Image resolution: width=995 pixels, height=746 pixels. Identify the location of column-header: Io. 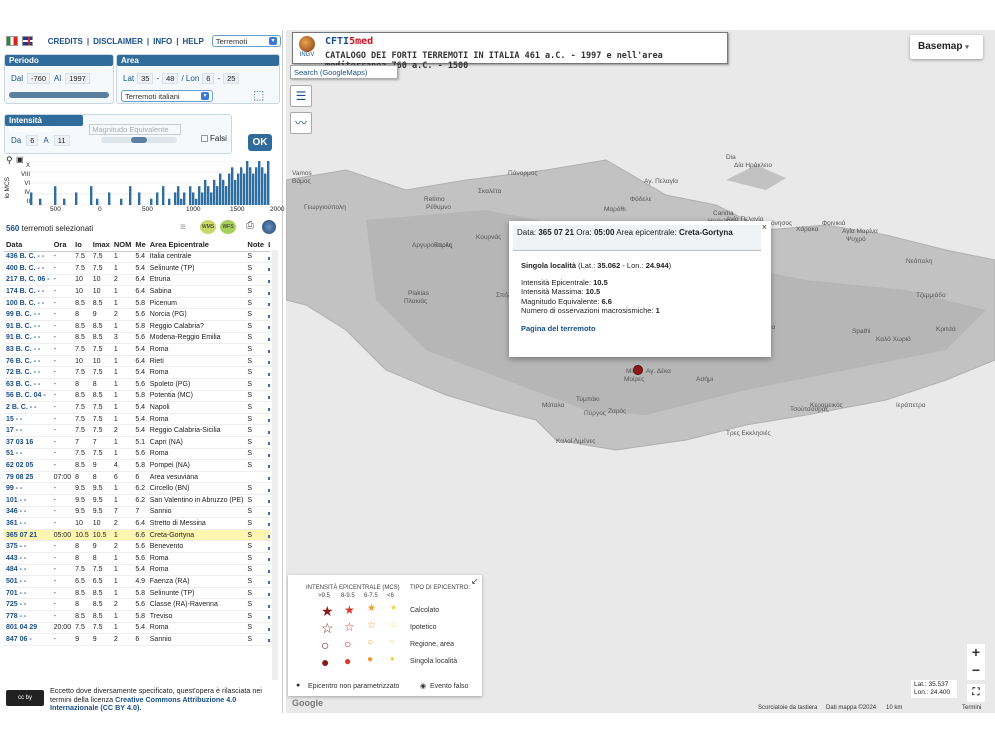
(82, 245).